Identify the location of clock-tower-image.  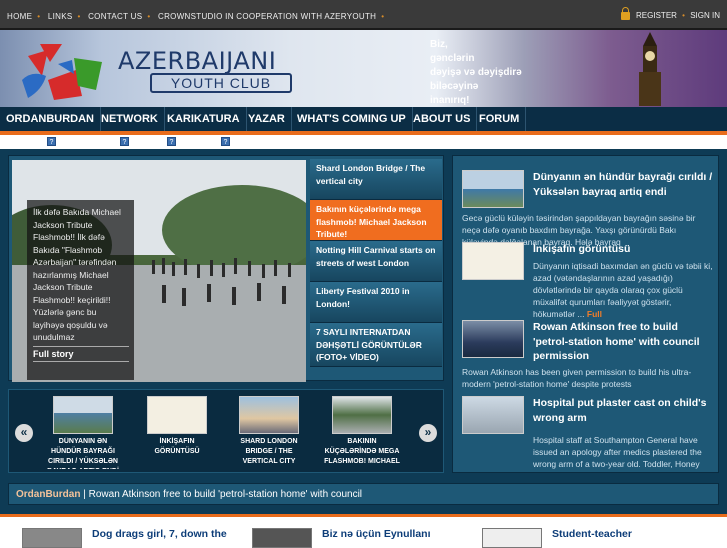
(650, 69).